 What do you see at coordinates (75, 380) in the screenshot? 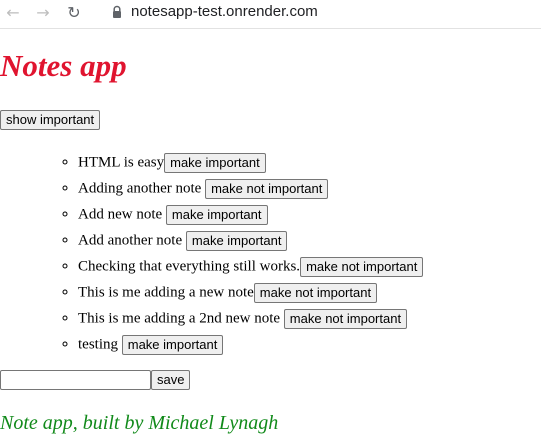
I see `new-note-input` at bounding box center [75, 380].